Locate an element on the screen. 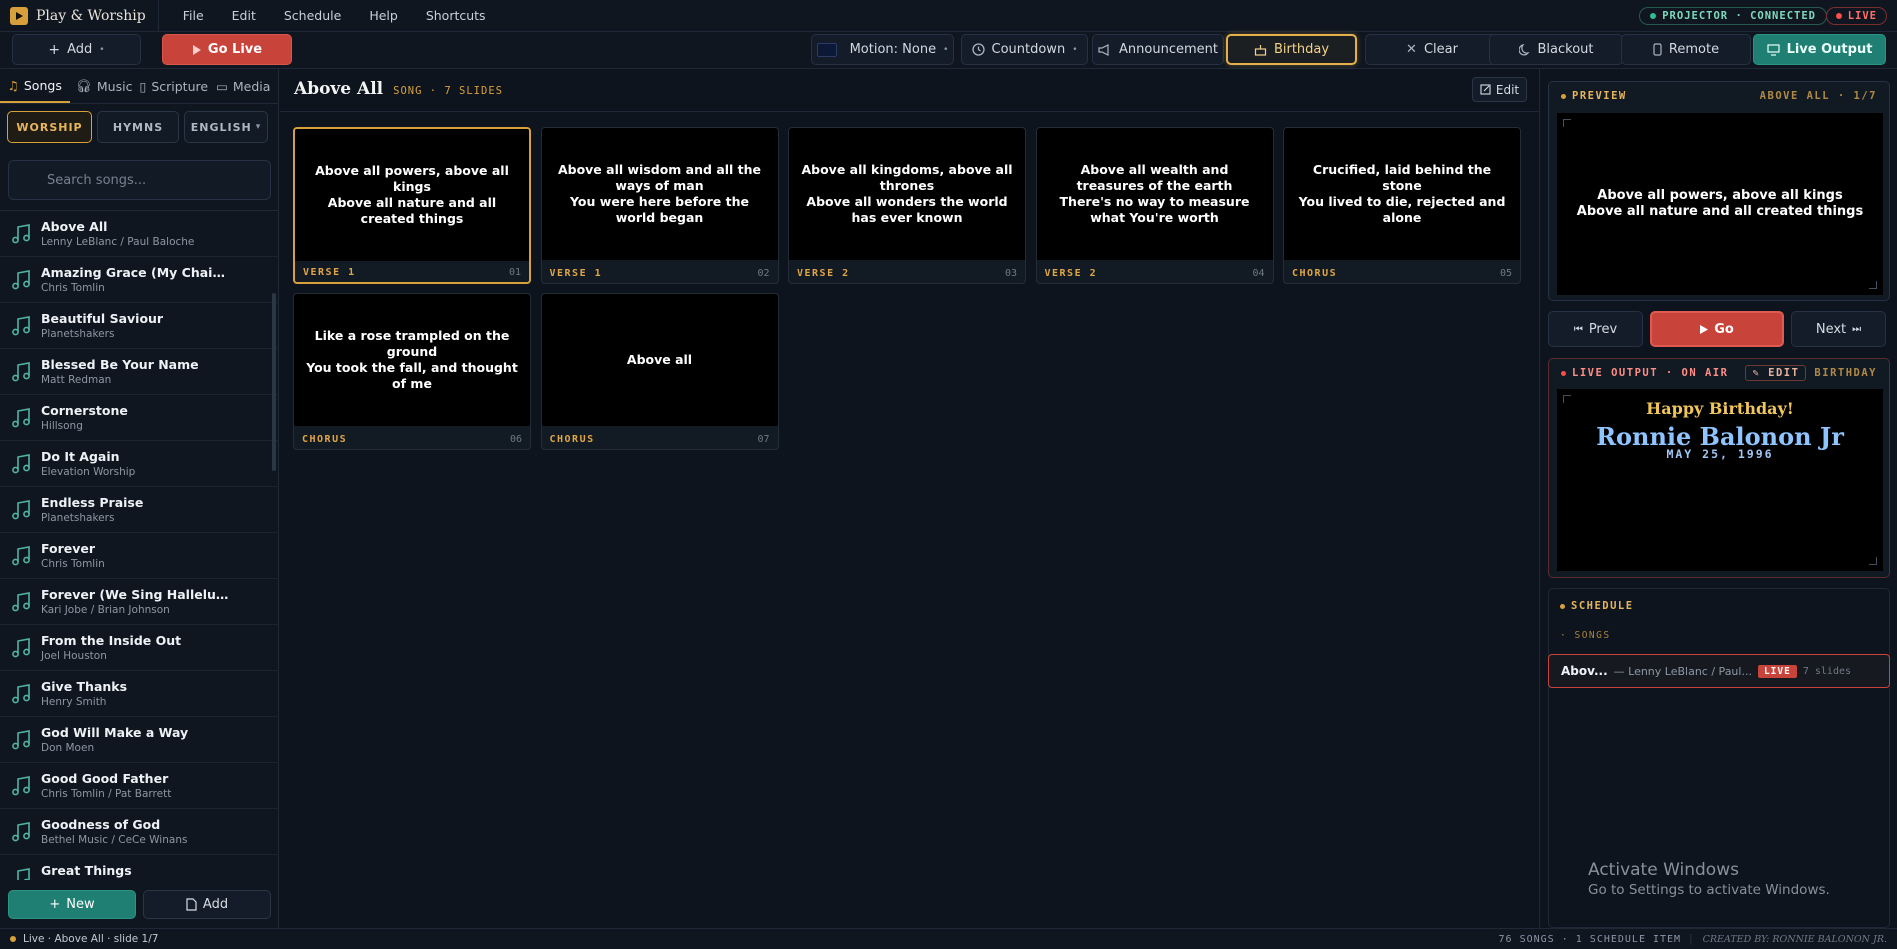 The height and width of the screenshot is (949, 1897). slide-label: VERSE 1 is located at coordinates (329, 272).